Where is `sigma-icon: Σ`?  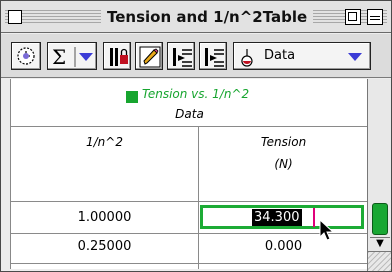
sigma-icon: Σ is located at coordinates (72, 57).